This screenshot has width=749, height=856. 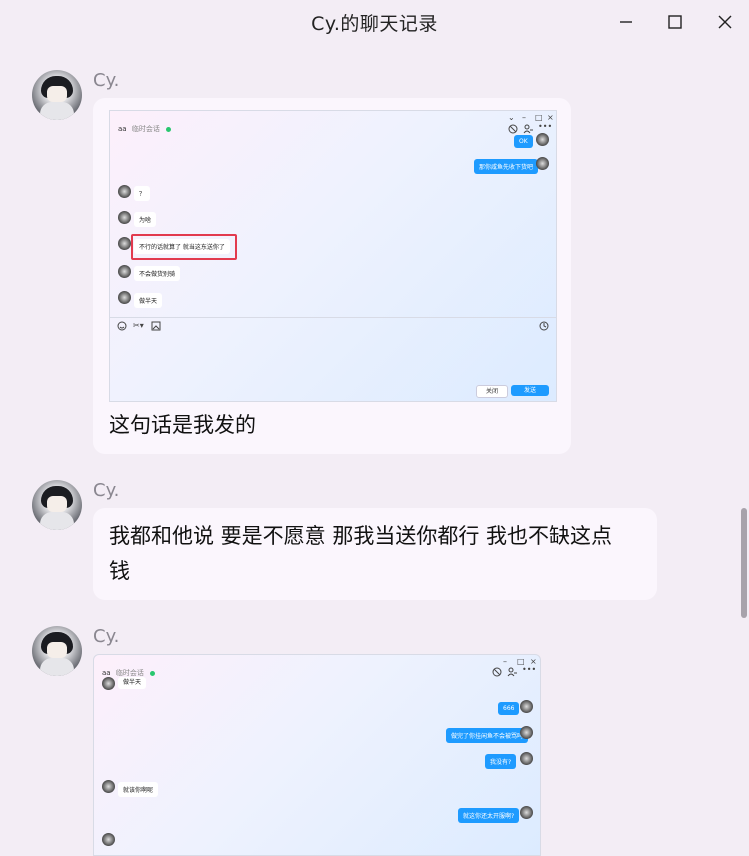 I want to click on close-chat-button: 关闭, so click(x=492, y=391).